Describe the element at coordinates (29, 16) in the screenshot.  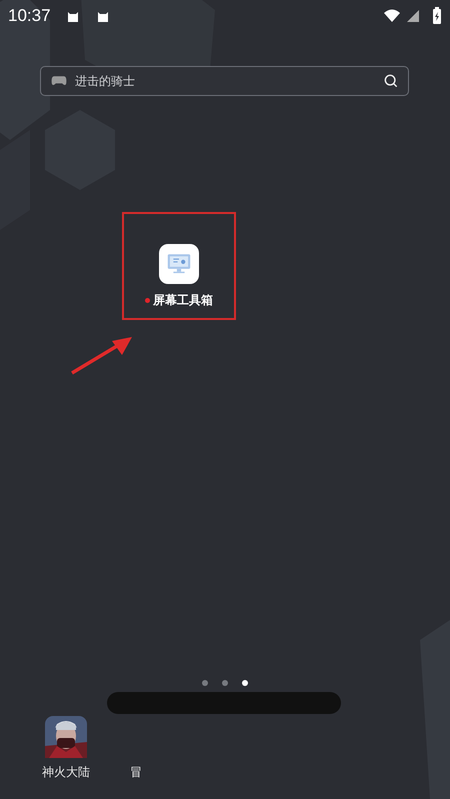
I see `clock: 10:37` at that location.